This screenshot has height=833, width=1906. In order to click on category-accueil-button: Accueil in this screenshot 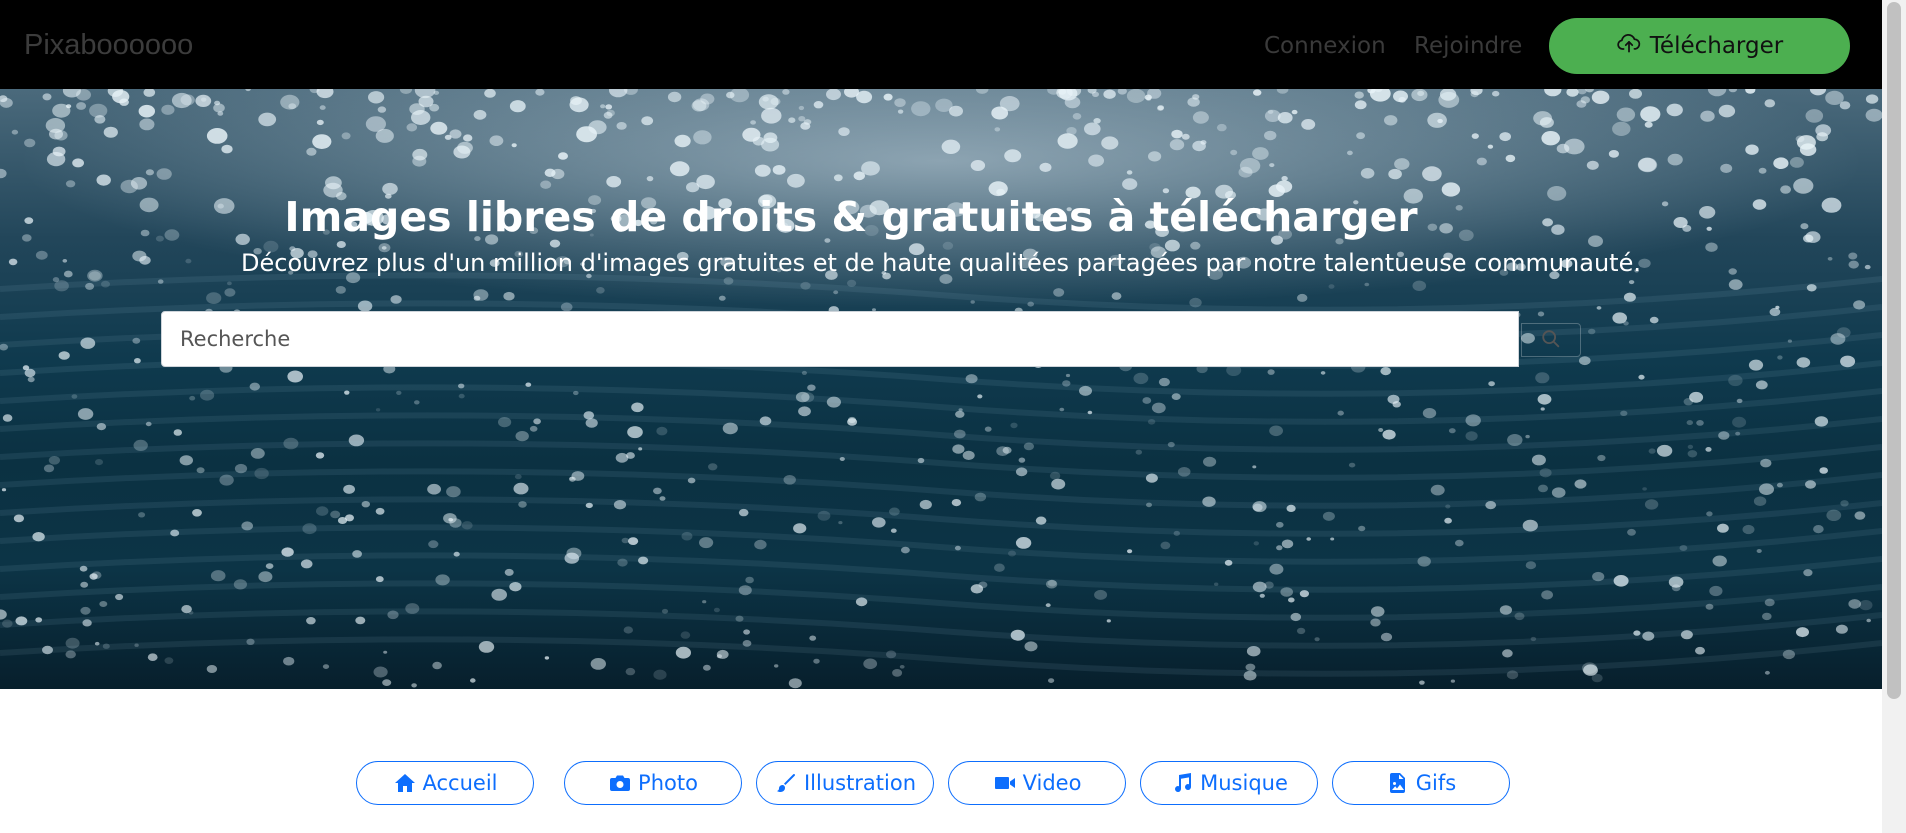, I will do `click(445, 783)`.